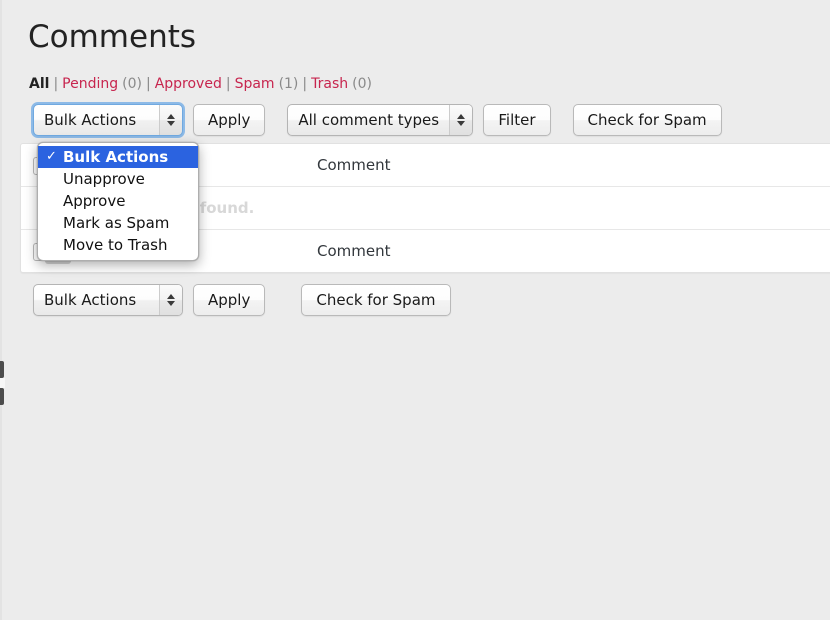  Describe the element at coordinates (1, 310) in the screenshot. I see `sidebar-edge` at that location.